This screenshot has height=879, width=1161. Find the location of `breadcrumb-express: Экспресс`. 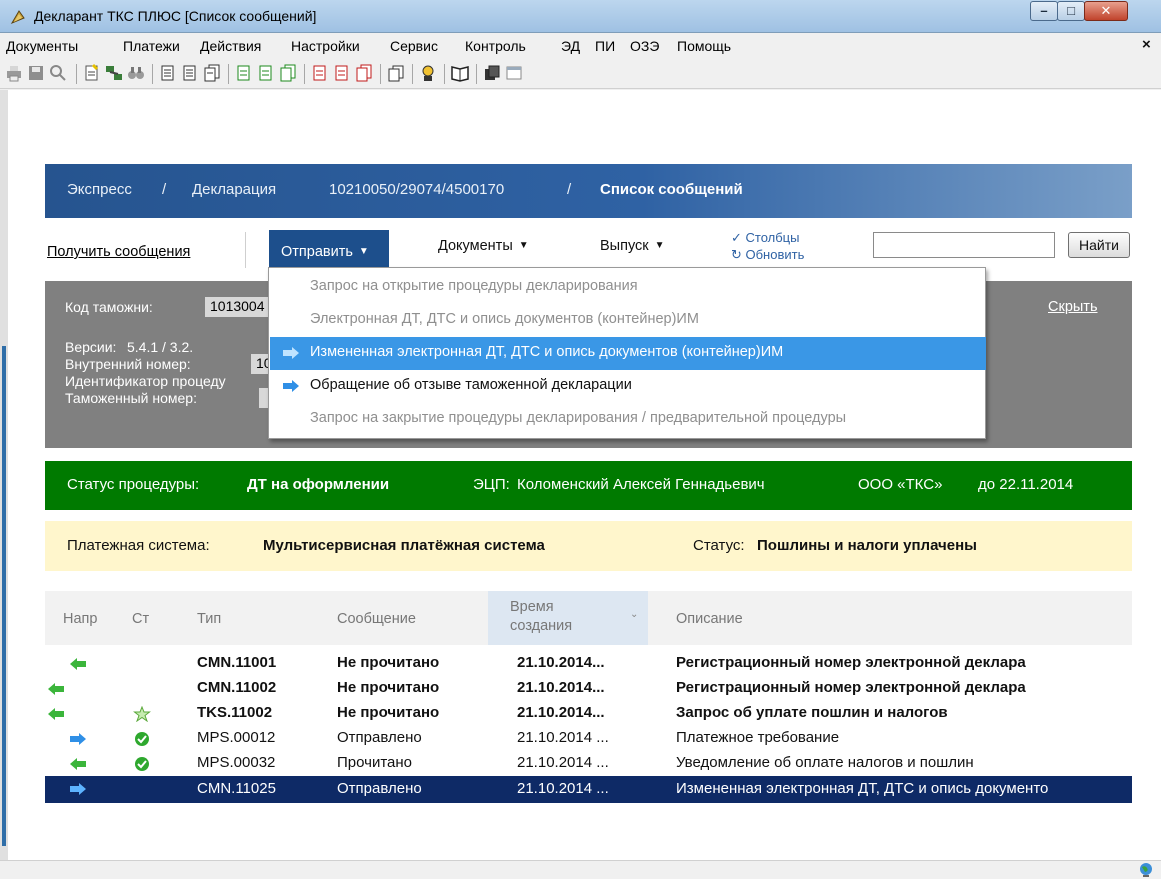

breadcrumb-express: Экспресс is located at coordinates (99, 189).